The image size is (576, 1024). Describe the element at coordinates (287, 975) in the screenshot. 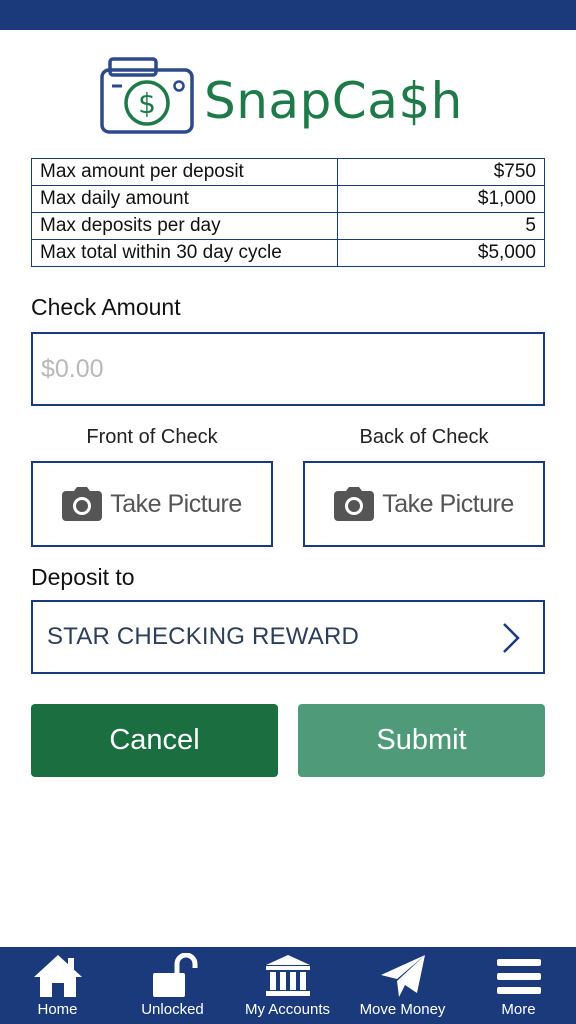

I see `bank-icon` at that location.